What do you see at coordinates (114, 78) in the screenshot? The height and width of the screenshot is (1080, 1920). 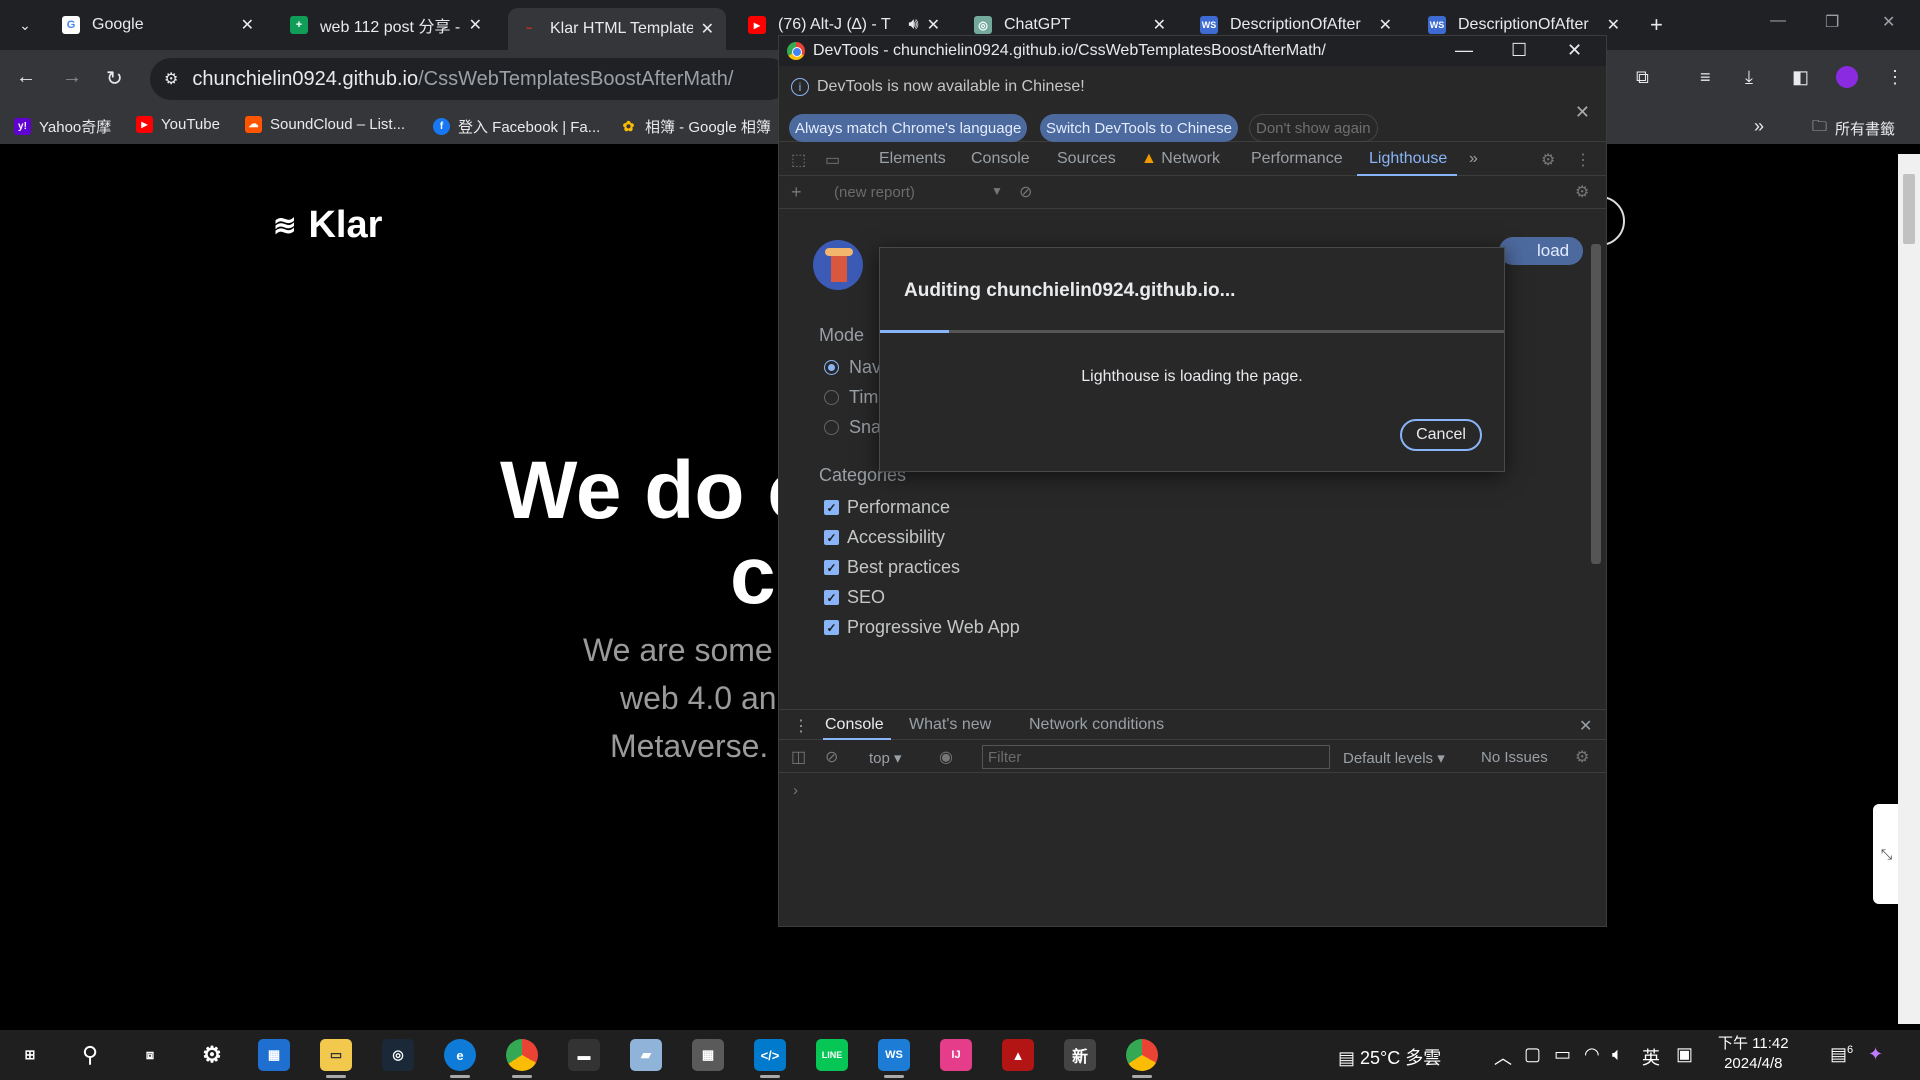 I see `reload-icon: ↻` at bounding box center [114, 78].